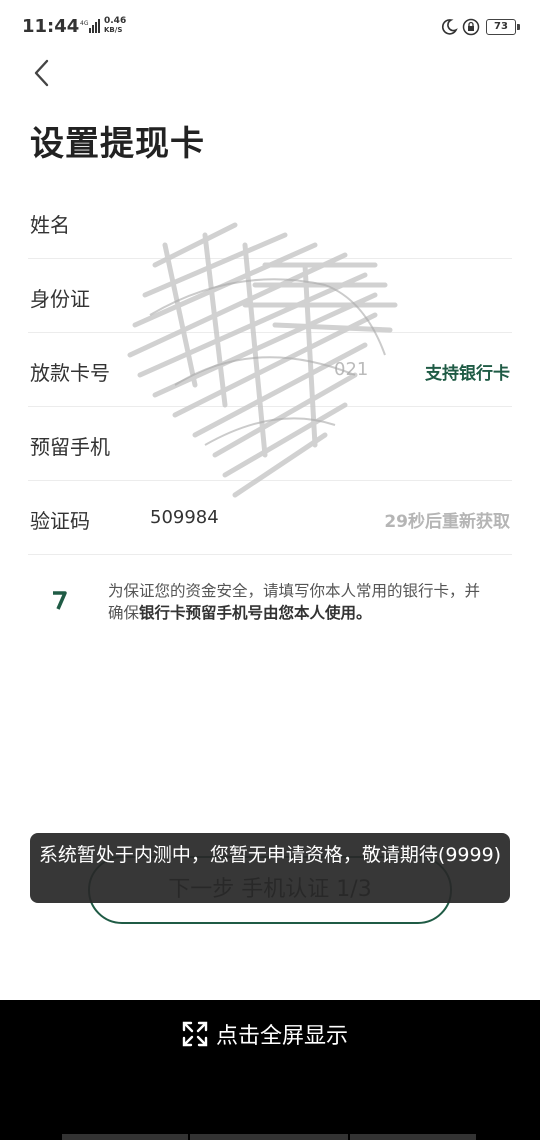 This screenshot has height=1140, width=540. Describe the element at coordinates (270, 518) in the screenshot. I see `code-row: 验证码 509984 29秒后重新获取` at that location.